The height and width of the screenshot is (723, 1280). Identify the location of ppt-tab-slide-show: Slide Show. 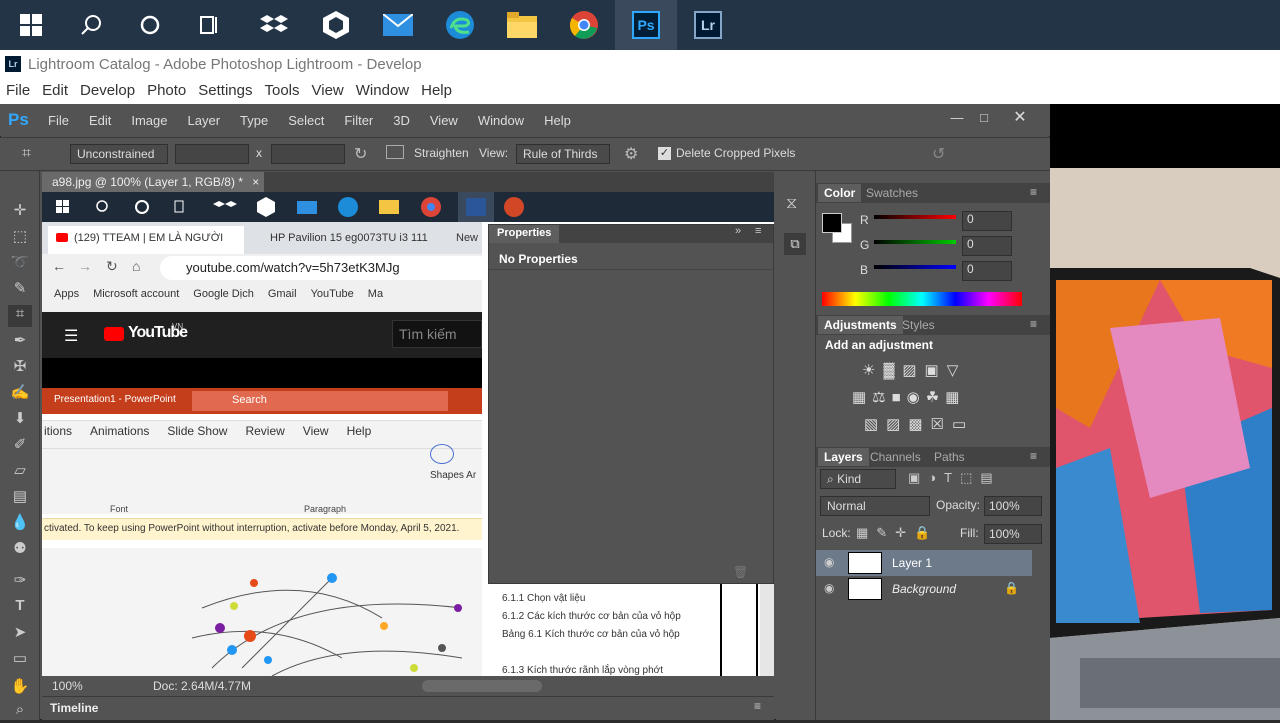
(197, 431).